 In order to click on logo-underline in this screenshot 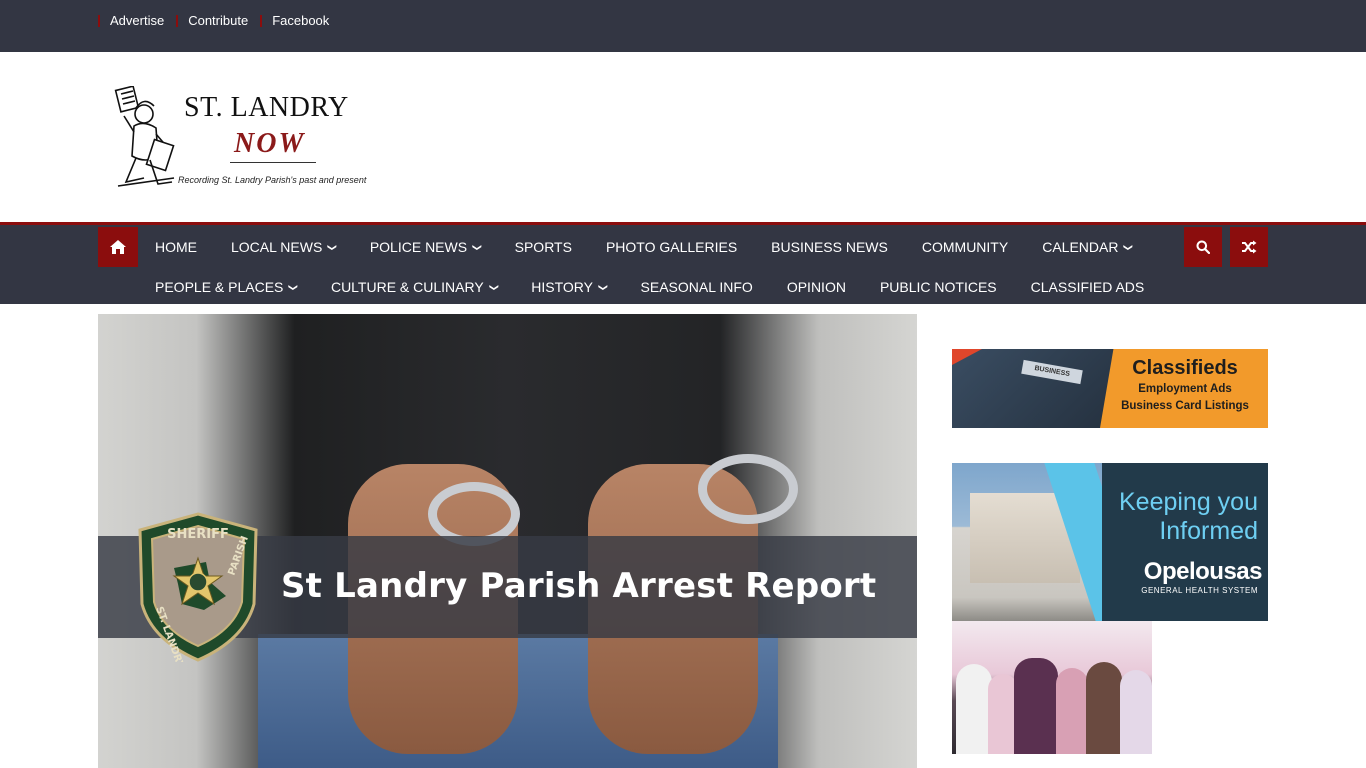, I will do `click(273, 162)`.